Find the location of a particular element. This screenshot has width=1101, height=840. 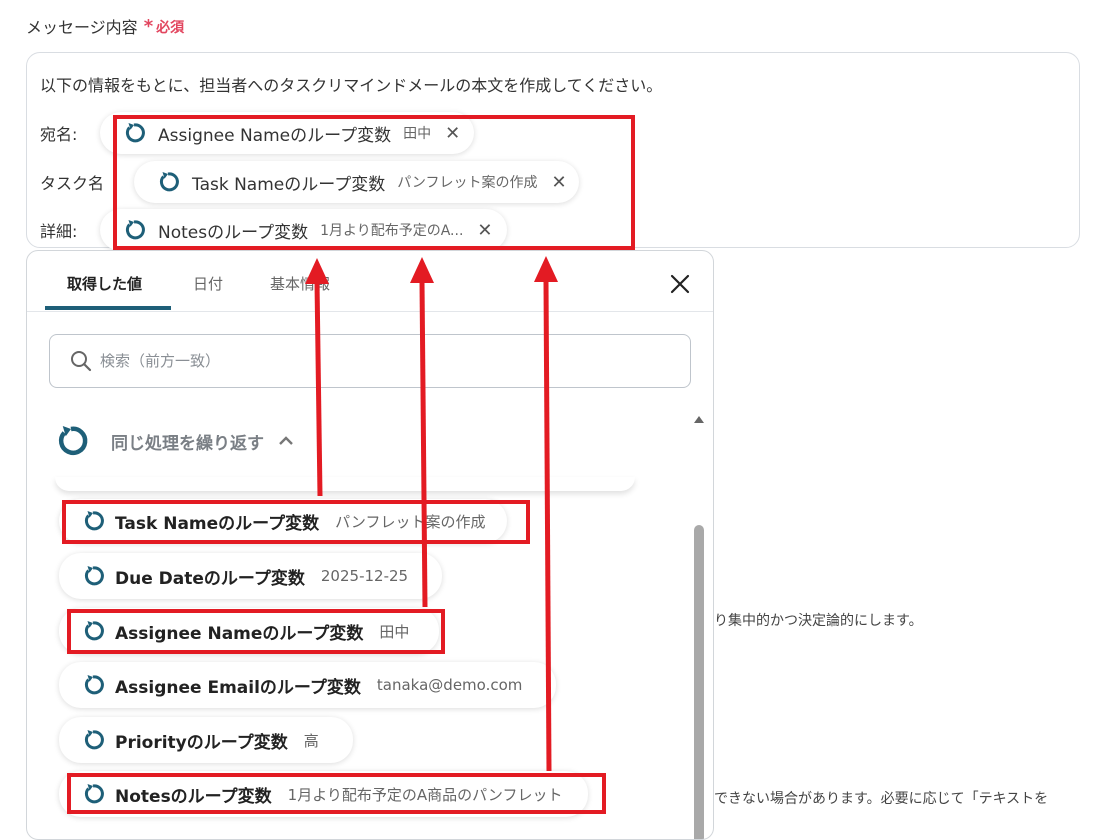

list-item-due-date: Due Dateのループ変数 2025-12-25 is located at coordinates (251, 576).